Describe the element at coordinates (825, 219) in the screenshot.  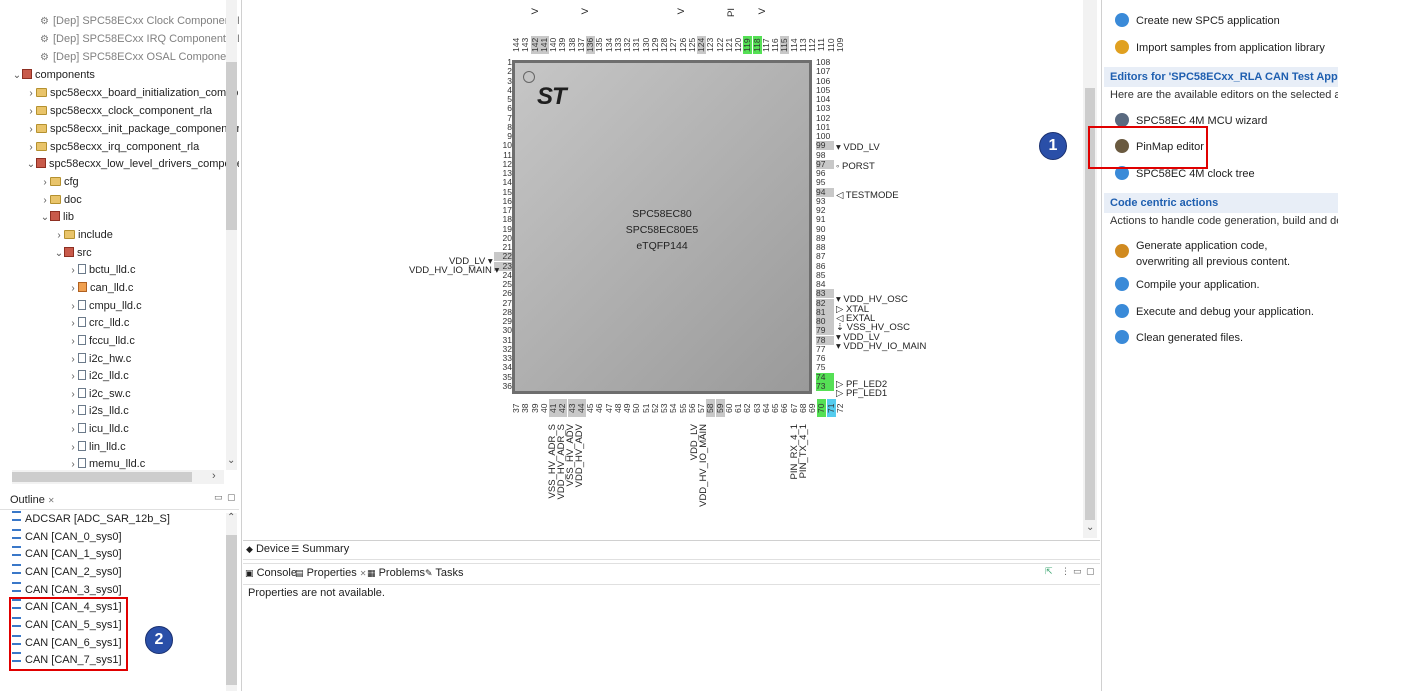
I see `pin-number: 91` at that location.